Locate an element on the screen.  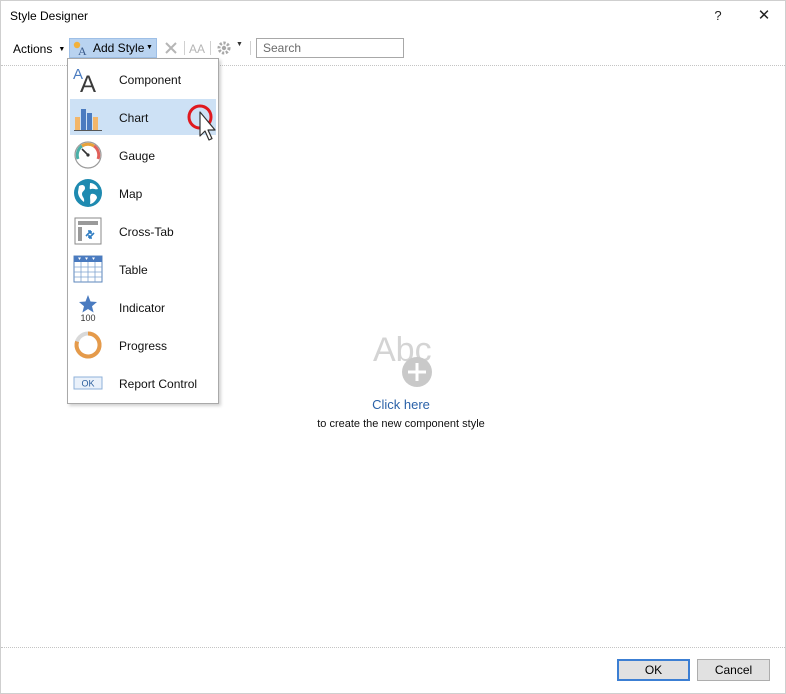
menu-item-chart: Chart is located at coordinates (143, 117).